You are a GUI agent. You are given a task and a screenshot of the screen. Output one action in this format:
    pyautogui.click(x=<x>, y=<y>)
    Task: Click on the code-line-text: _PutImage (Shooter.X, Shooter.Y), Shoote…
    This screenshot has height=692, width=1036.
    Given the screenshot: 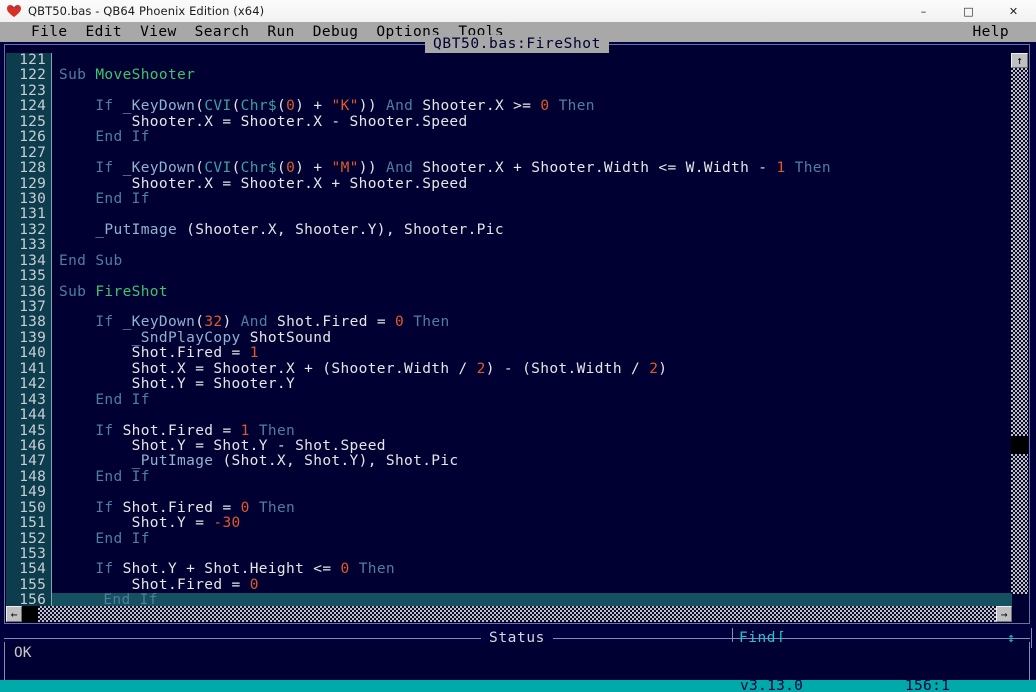 What is the action you would take?
    pyautogui.click(x=299, y=230)
    